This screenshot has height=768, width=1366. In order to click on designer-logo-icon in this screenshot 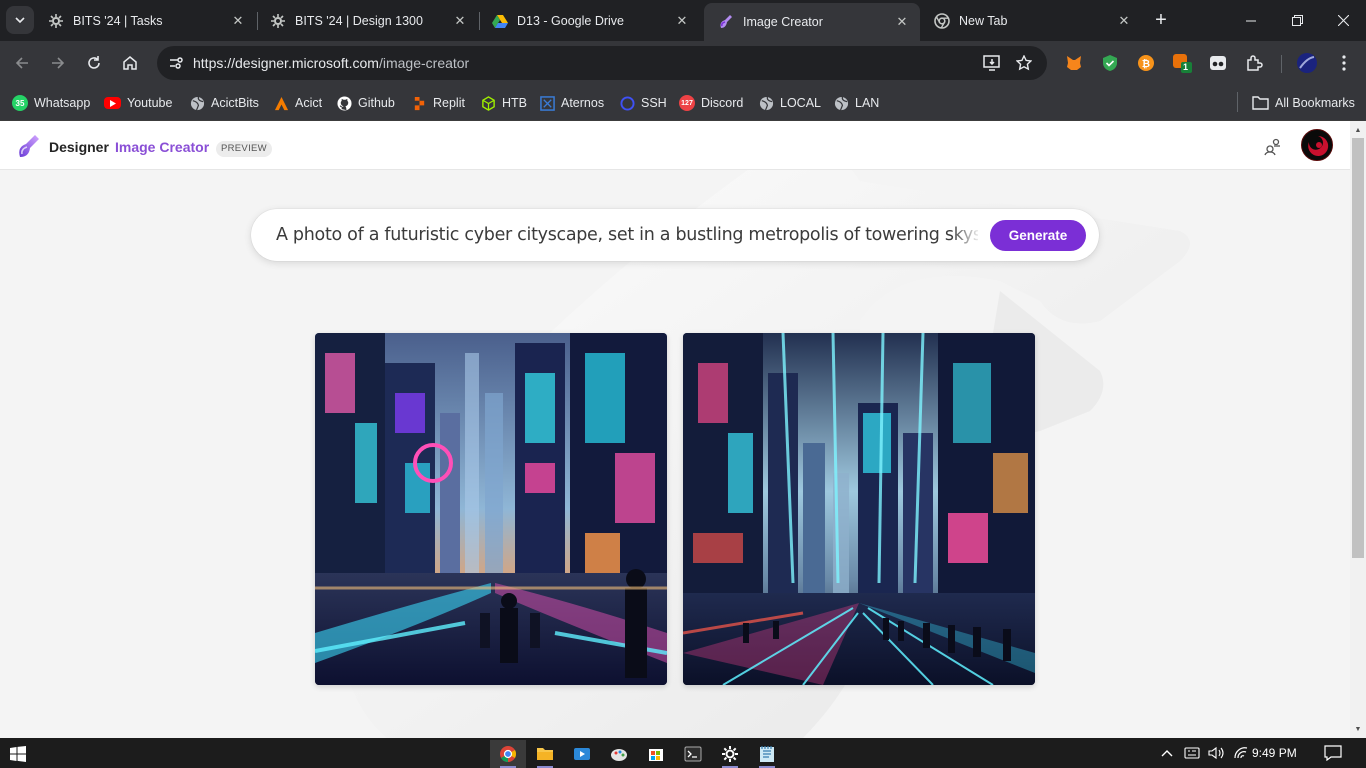, I will do `click(29, 146)`.